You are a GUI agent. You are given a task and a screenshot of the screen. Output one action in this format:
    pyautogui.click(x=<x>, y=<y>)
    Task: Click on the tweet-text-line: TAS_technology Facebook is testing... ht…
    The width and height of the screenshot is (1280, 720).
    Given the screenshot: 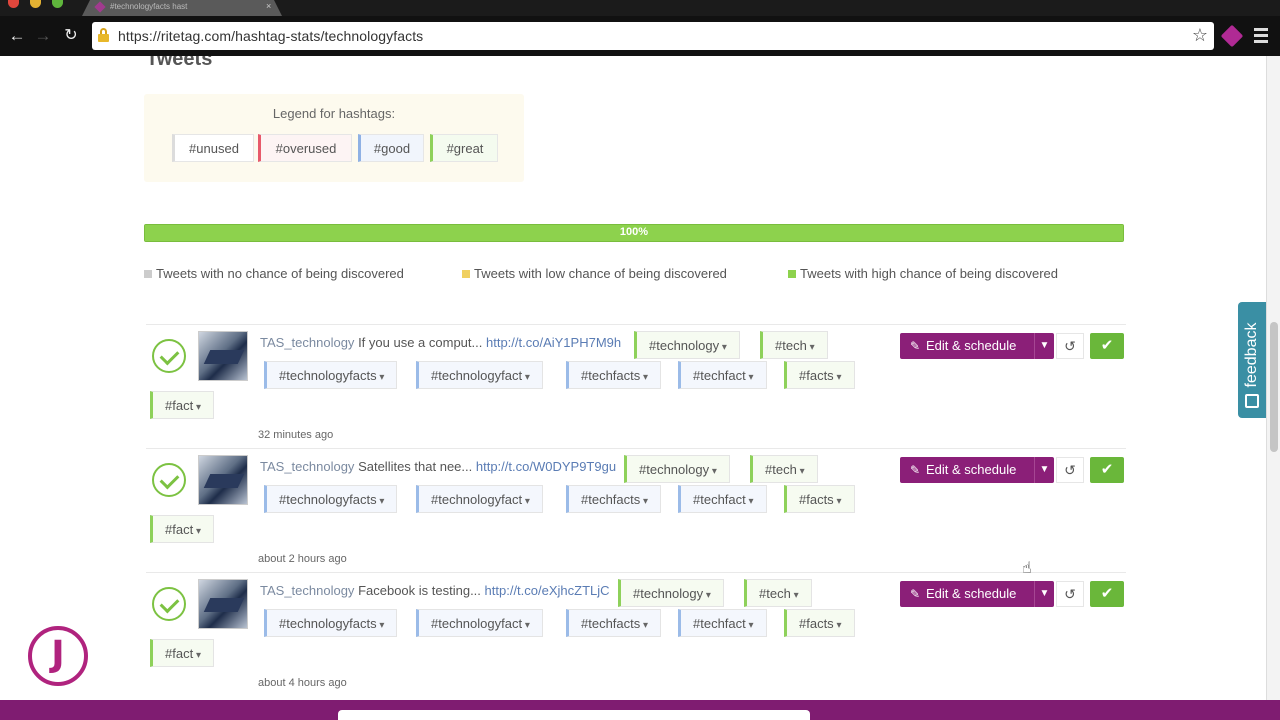 What is the action you would take?
    pyautogui.click(x=435, y=590)
    